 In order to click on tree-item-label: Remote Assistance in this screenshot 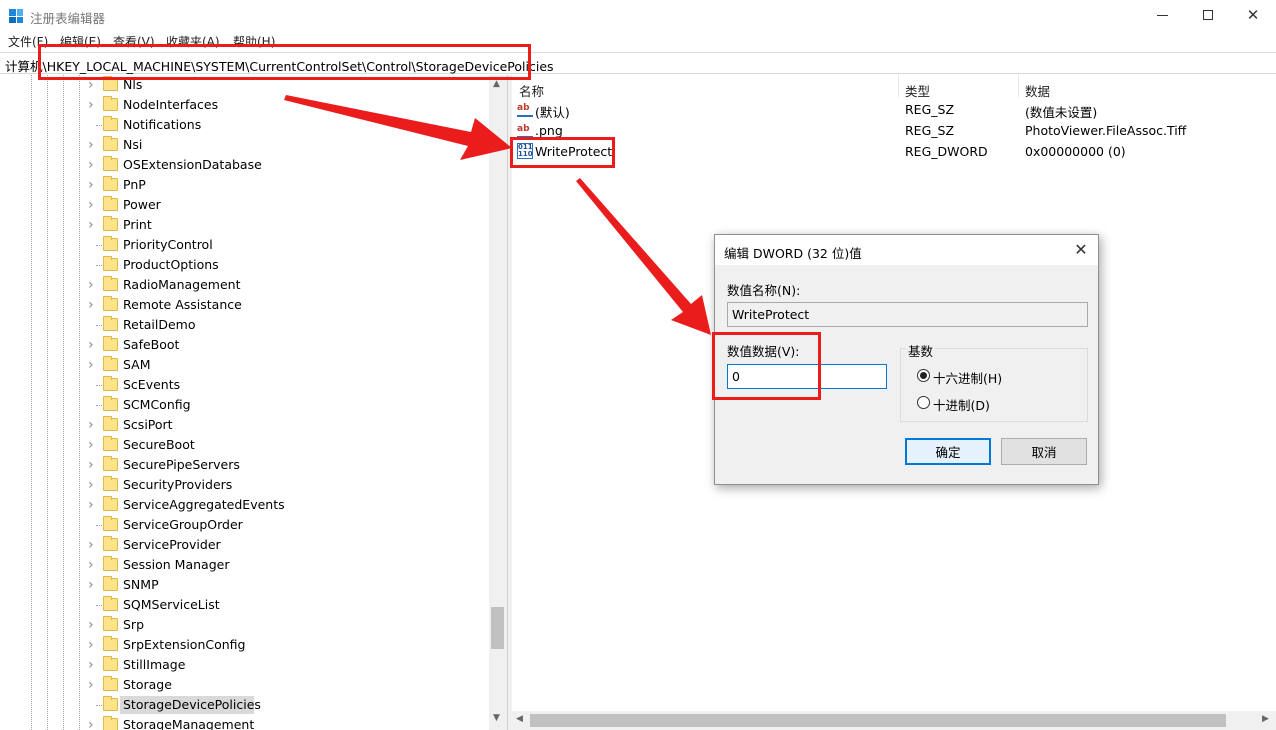, I will do `click(182, 304)`.